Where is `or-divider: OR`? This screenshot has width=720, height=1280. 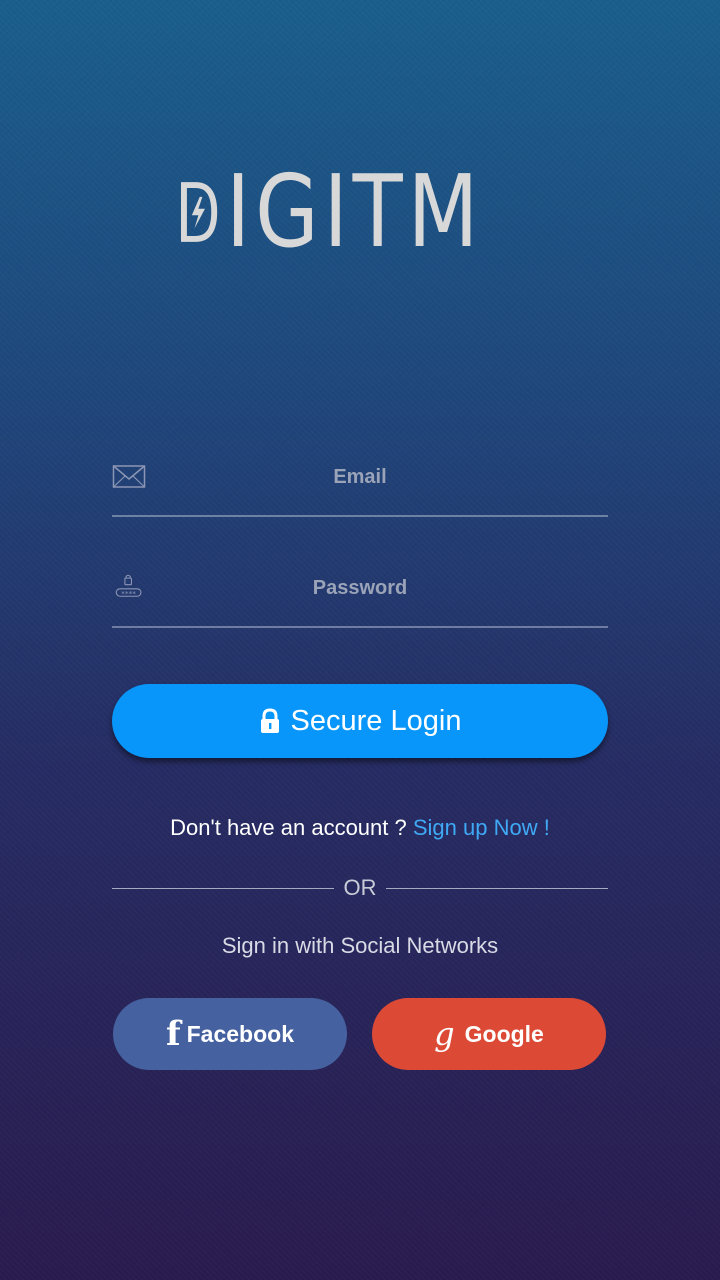 or-divider: OR is located at coordinates (360, 888).